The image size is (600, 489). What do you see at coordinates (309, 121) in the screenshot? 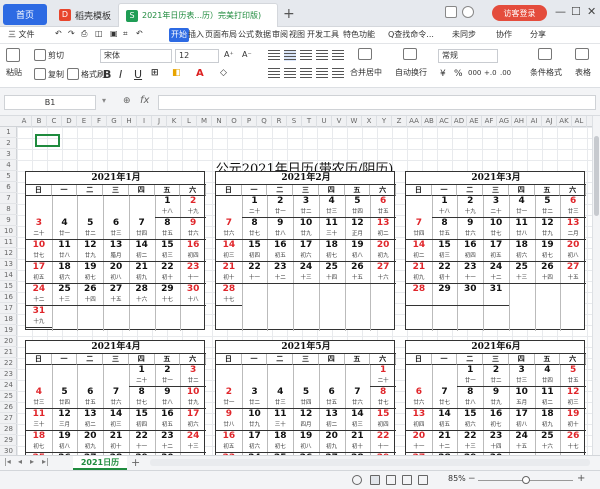
I see `column-header-cell: T` at bounding box center [309, 121].